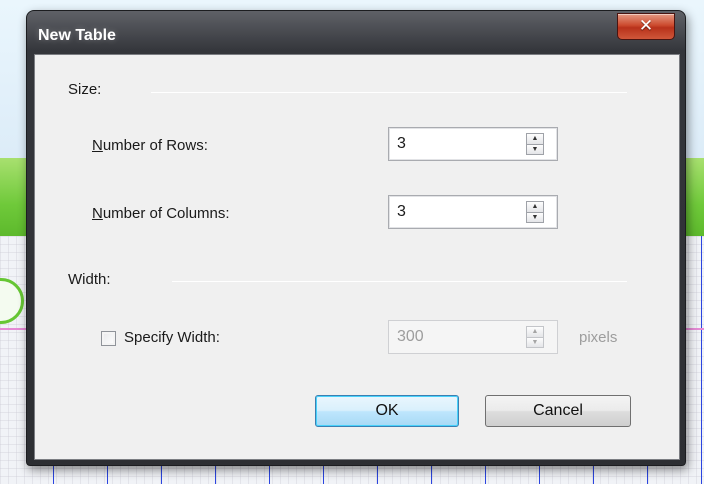 This screenshot has width=704, height=484. What do you see at coordinates (535, 149) in the screenshot?
I see `rows-spin-down-icon: ▼` at bounding box center [535, 149].